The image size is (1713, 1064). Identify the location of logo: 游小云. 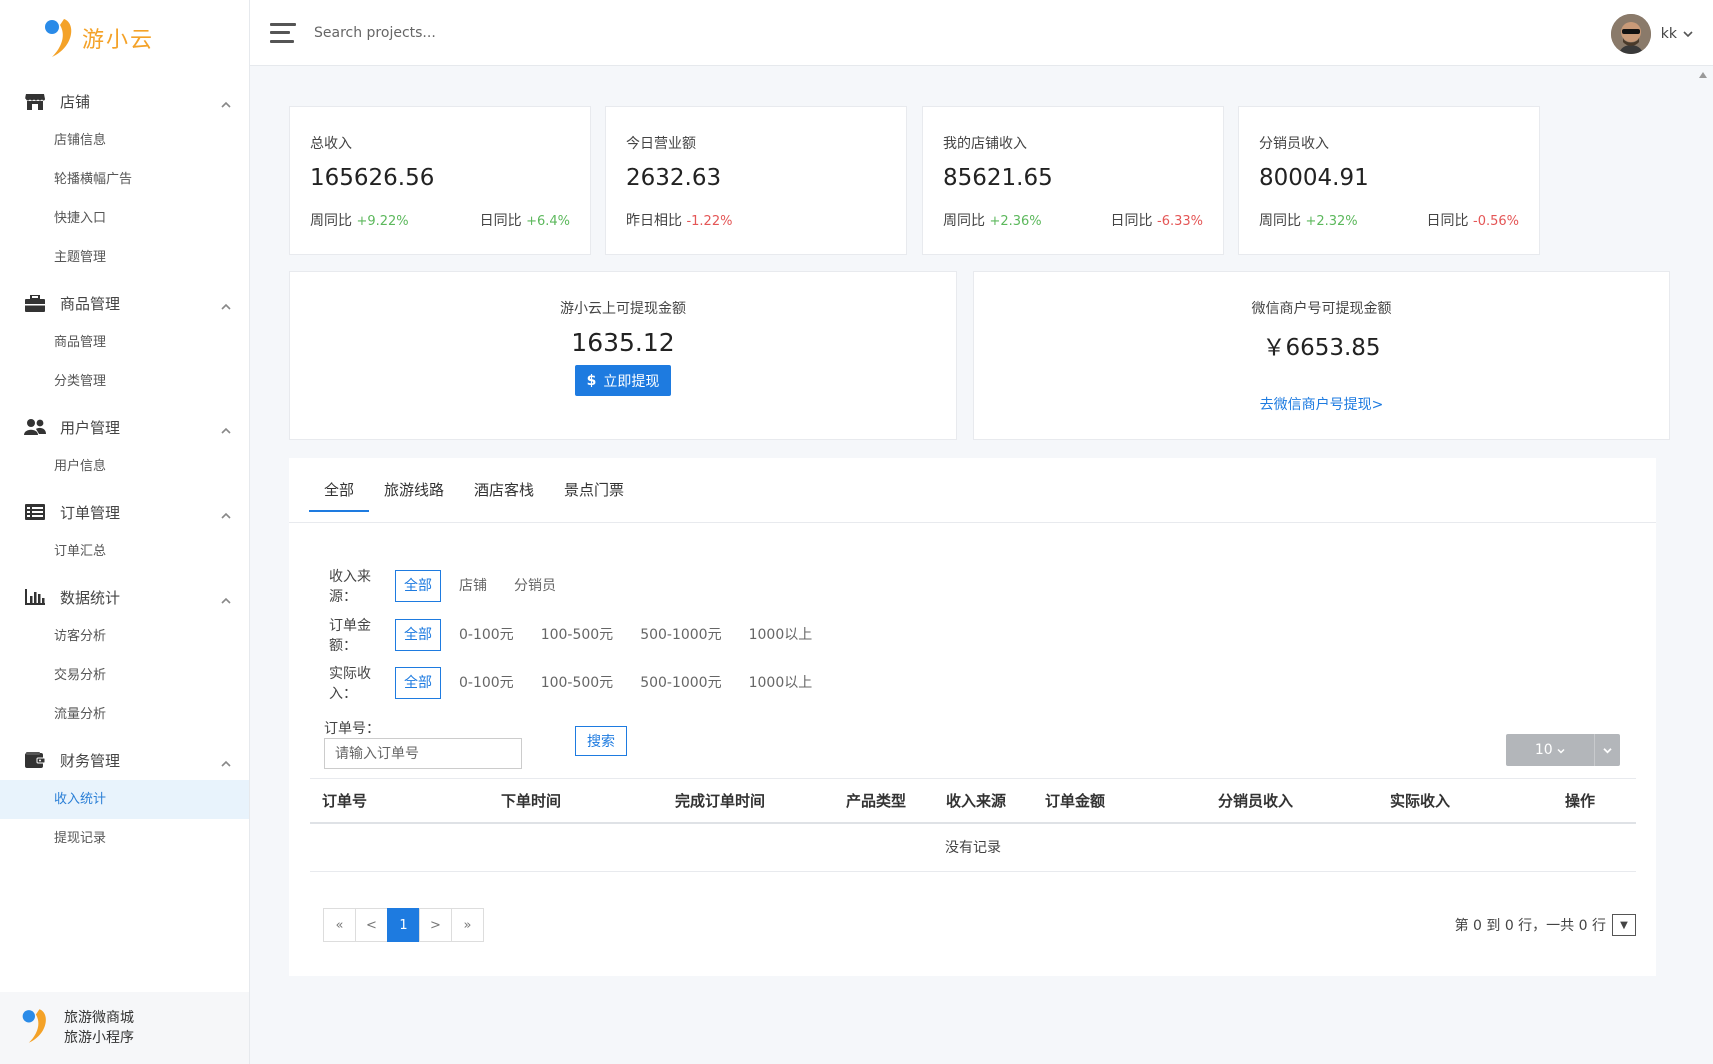
(124, 37).